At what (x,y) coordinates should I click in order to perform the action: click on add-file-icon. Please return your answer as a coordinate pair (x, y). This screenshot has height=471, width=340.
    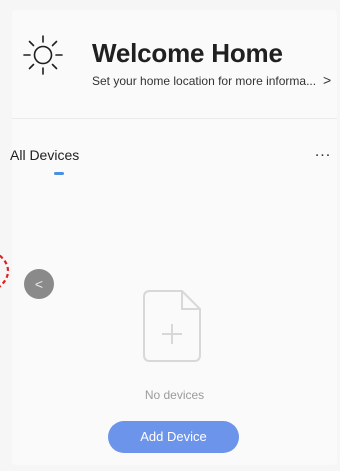
    Looking at the image, I should click on (172, 326).